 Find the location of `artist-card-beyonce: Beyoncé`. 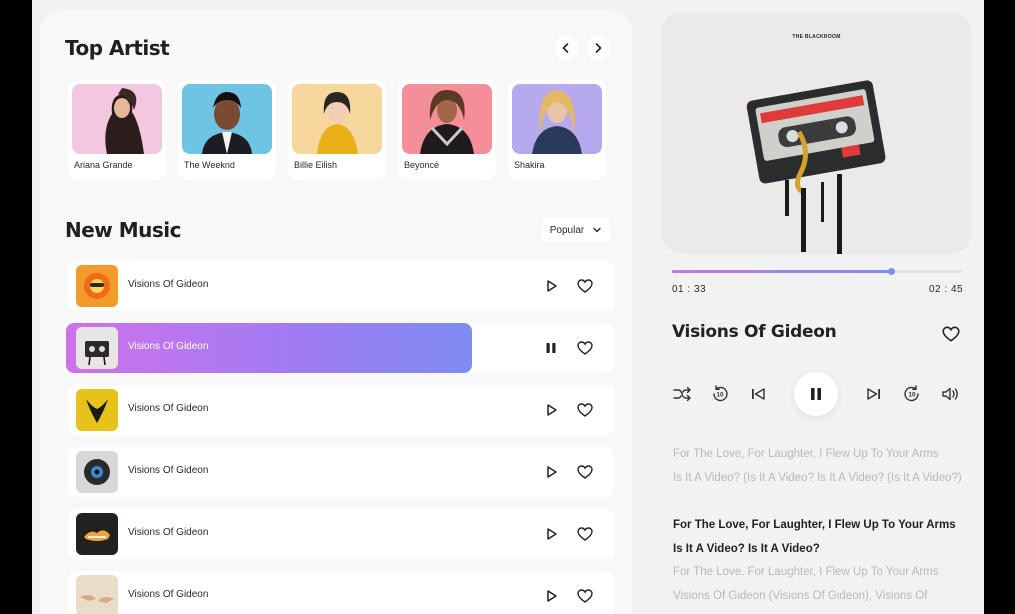

artist-card-beyonce: Beyoncé is located at coordinates (447, 130).